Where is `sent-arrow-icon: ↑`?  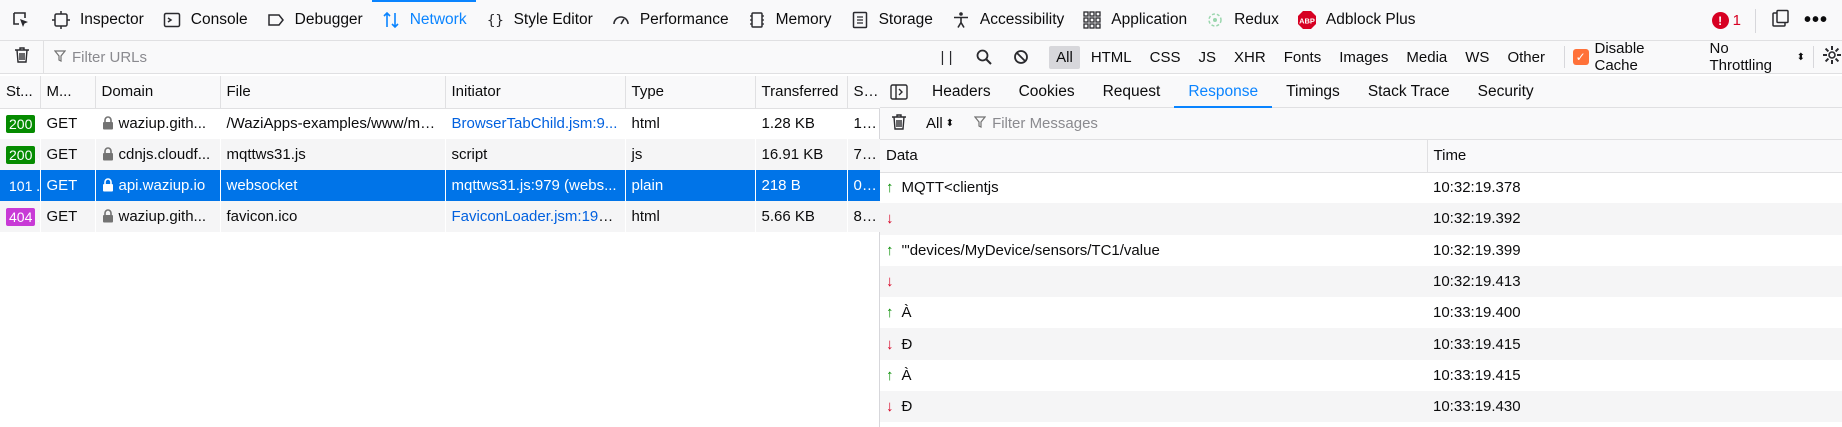
sent-arrow-icon: ↑ is located at coordinates (890, 250).